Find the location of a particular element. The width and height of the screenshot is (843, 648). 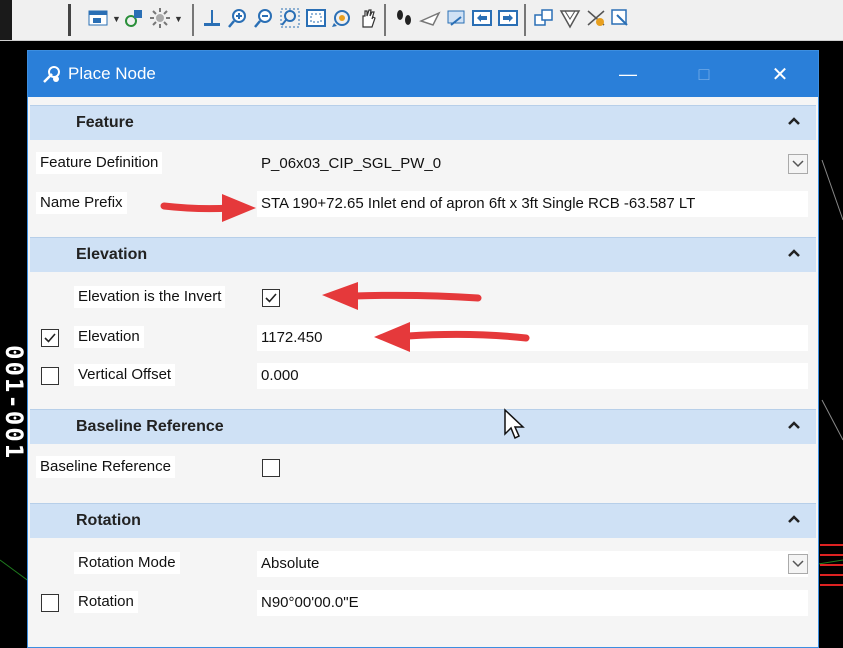

elevation-checkbox is located at coordinates (50, 338).